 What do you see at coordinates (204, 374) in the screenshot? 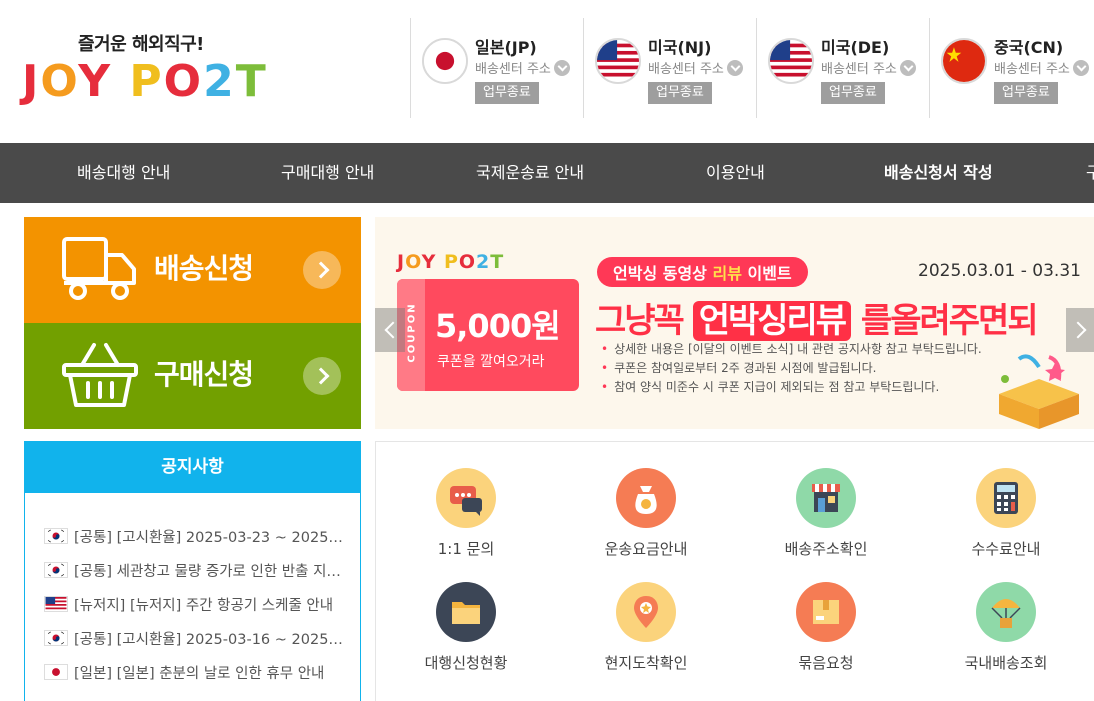
I see `purchase-request-label: 구매신청` at bounding box center [204, 374].